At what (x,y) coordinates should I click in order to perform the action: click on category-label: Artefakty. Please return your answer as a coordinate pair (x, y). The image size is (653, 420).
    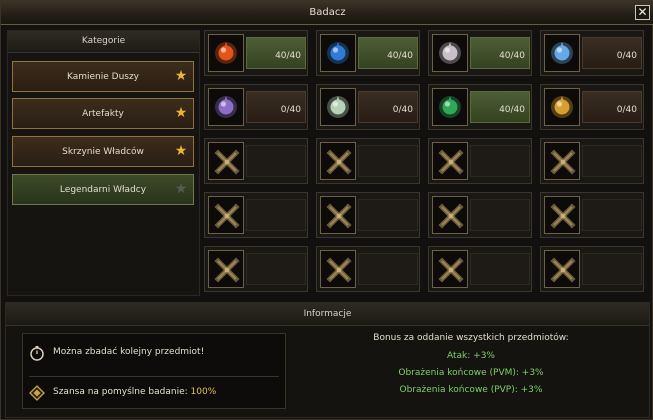
    Looking at the image, I should click on (103, 114).